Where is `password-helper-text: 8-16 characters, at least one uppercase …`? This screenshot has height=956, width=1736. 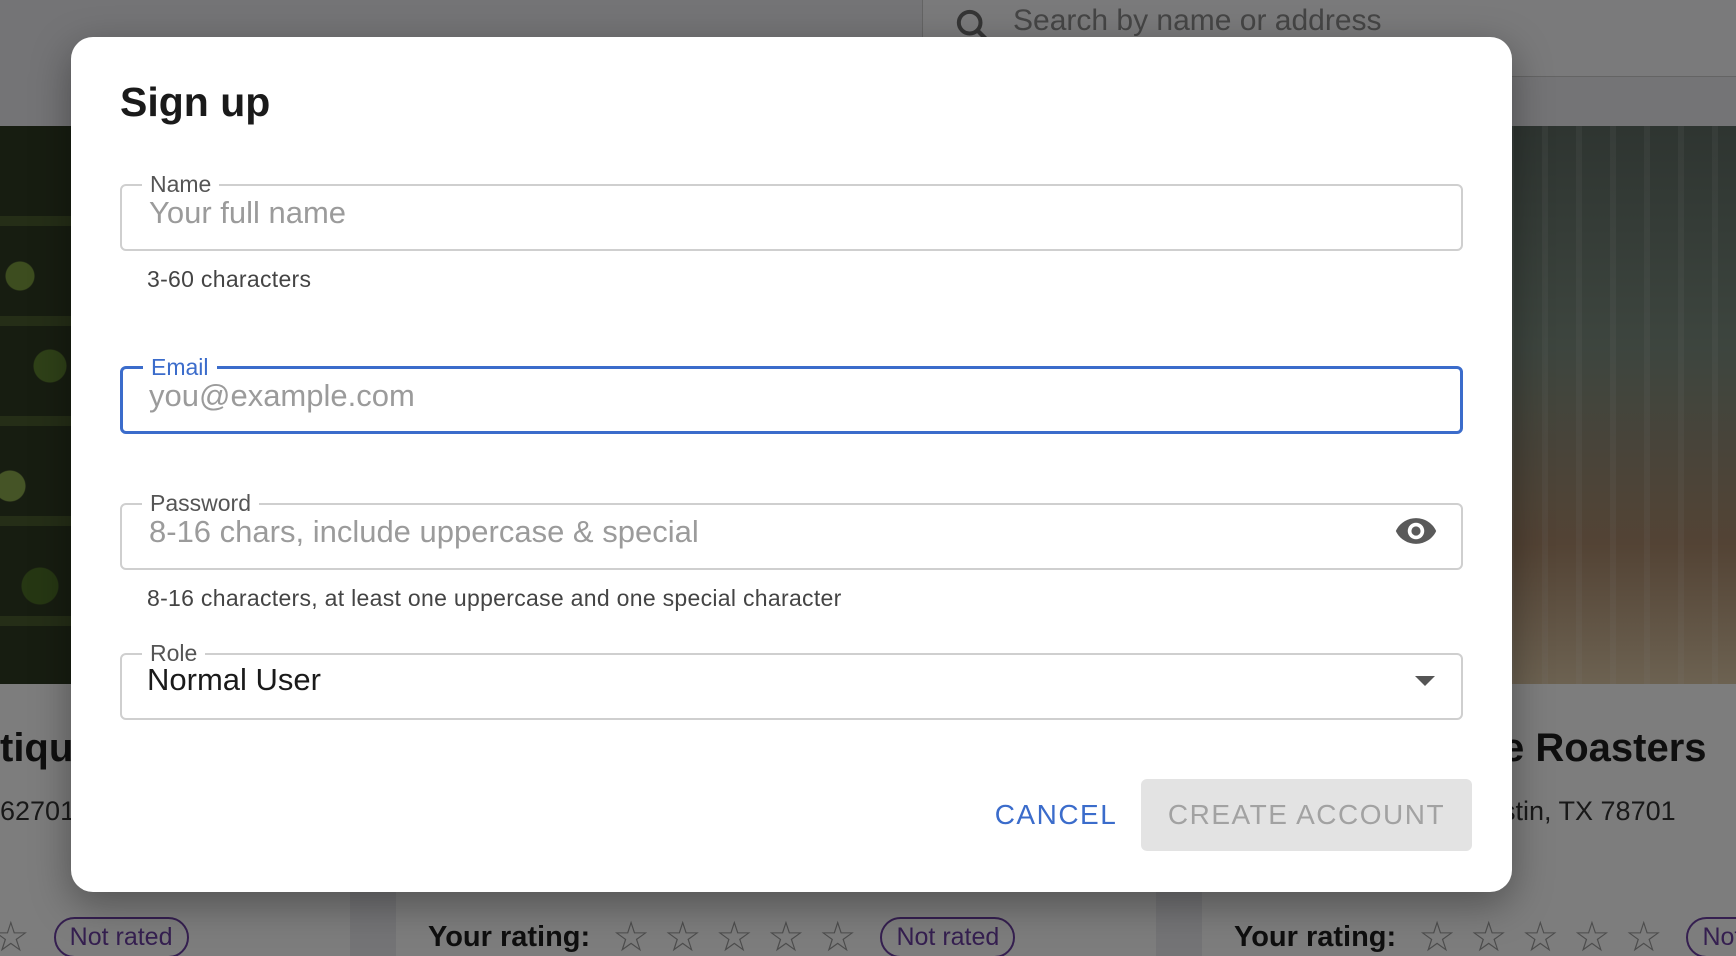
password-helper-text: 8-16 characters, at least one uppercase … is located at coordinates (494, 598).